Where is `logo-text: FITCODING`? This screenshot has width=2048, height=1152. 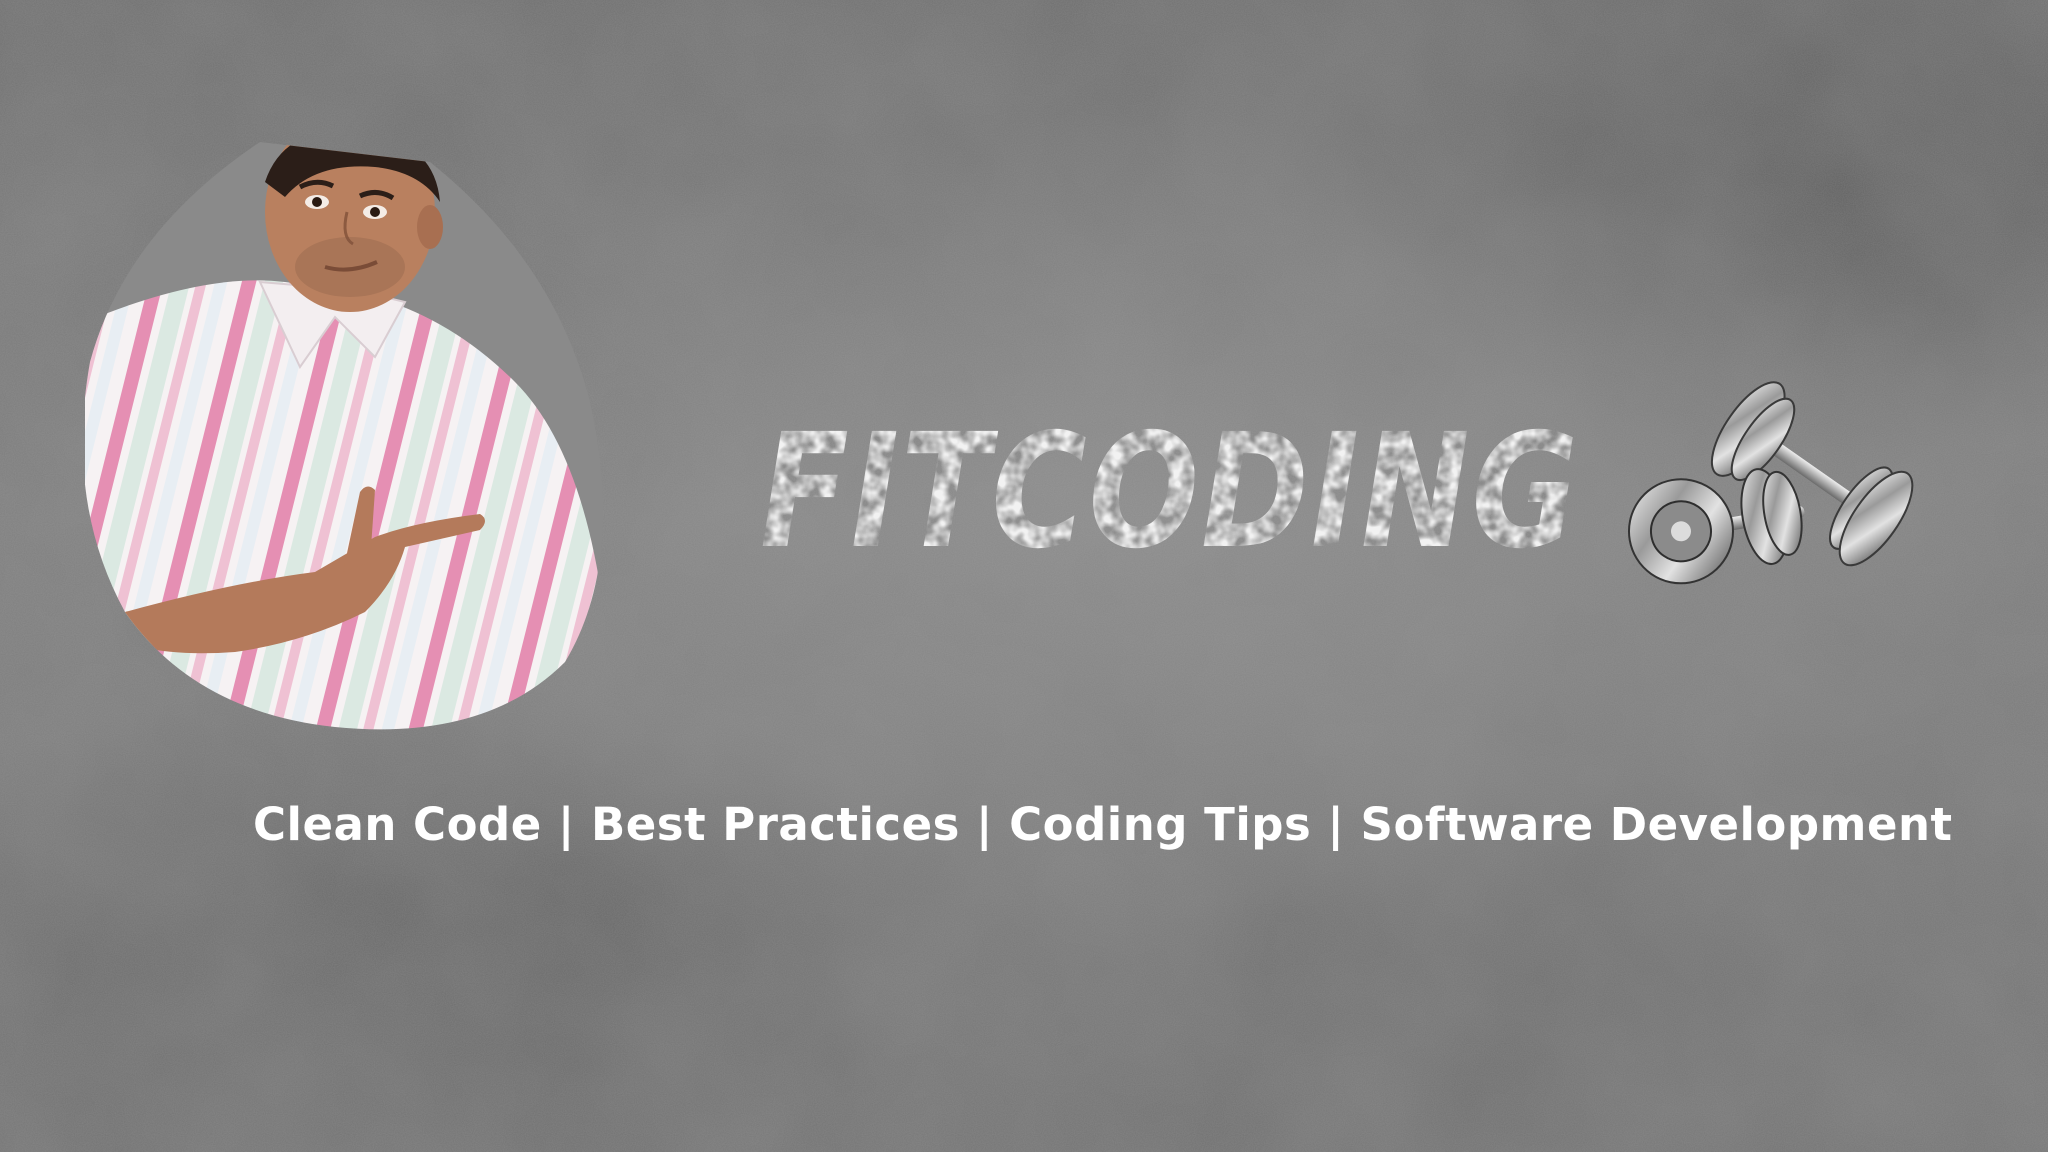
logo-text: FITCODING is located at coordinates (1170, 484).